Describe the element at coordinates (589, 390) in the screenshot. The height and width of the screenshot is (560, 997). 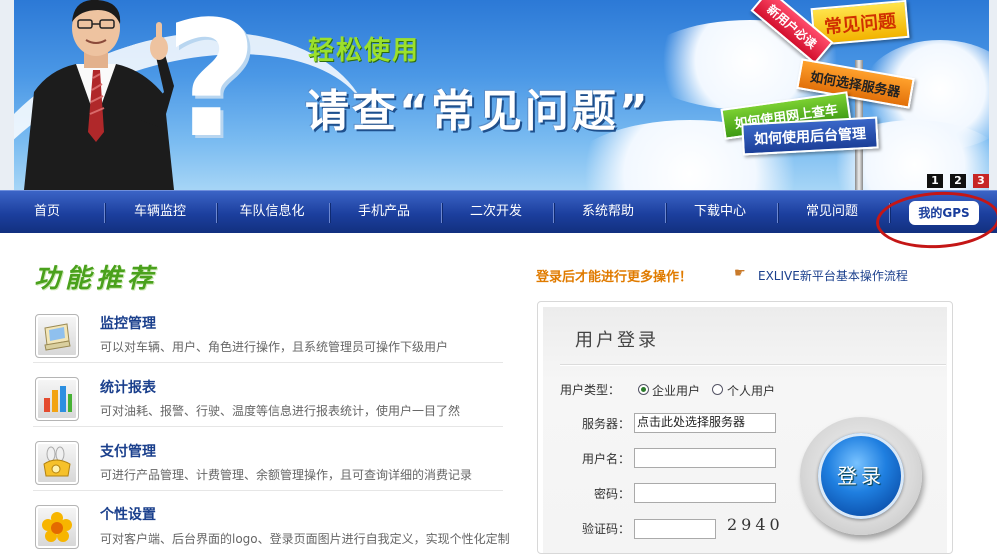
I see `user-type-label: 用户类型：` at that location.